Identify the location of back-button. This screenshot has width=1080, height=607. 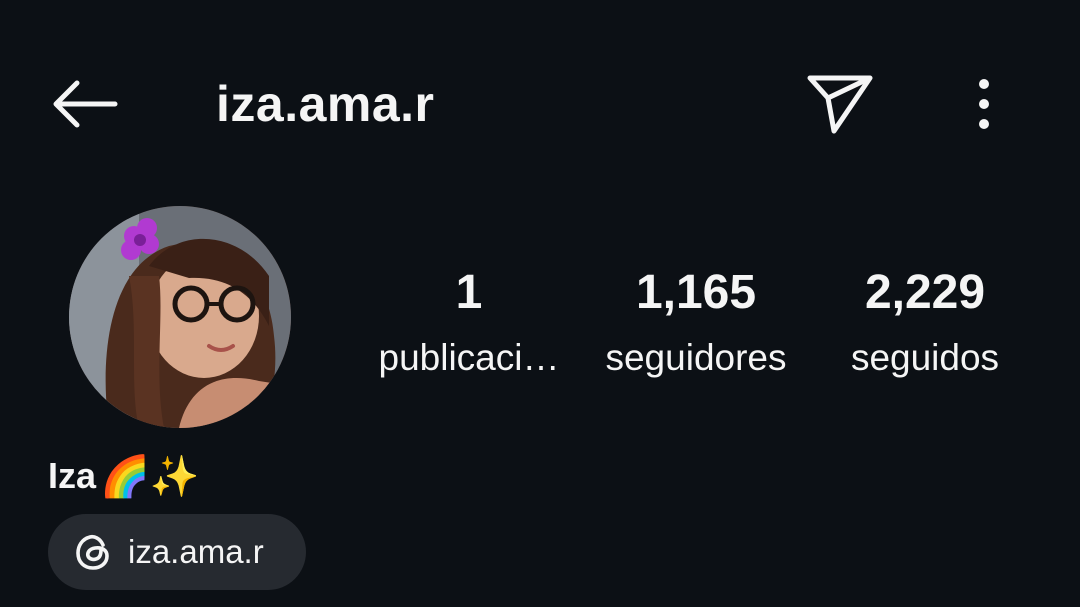
(84, 104).